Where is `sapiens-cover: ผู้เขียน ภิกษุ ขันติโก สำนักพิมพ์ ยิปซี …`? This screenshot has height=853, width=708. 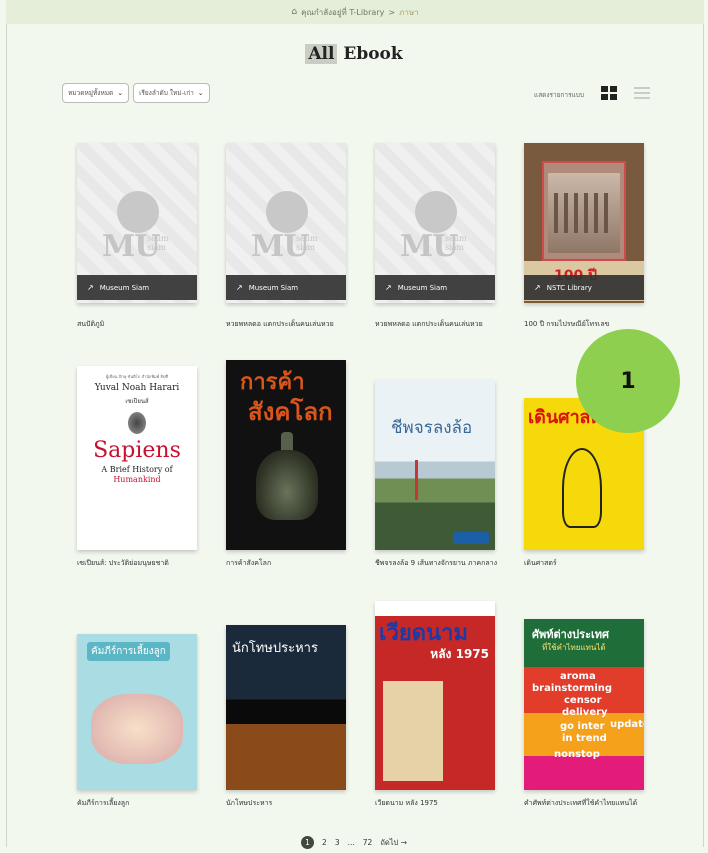 sapiens-cover: ผู้เขียน ภิกษุ ขันติโก สำนักพิมพ์ ยิปซี … is located at coordinates (137, 458).